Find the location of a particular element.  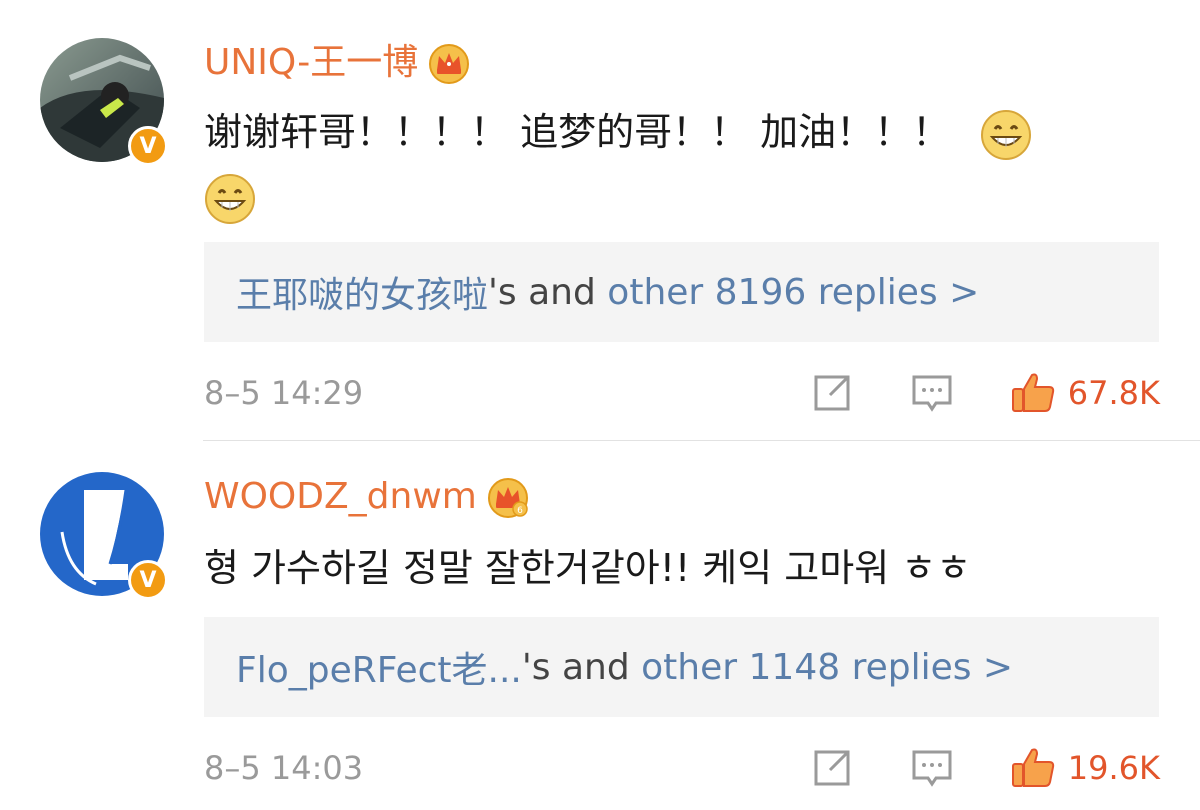

svg-text: 6 is located at coordinates (520, 511).